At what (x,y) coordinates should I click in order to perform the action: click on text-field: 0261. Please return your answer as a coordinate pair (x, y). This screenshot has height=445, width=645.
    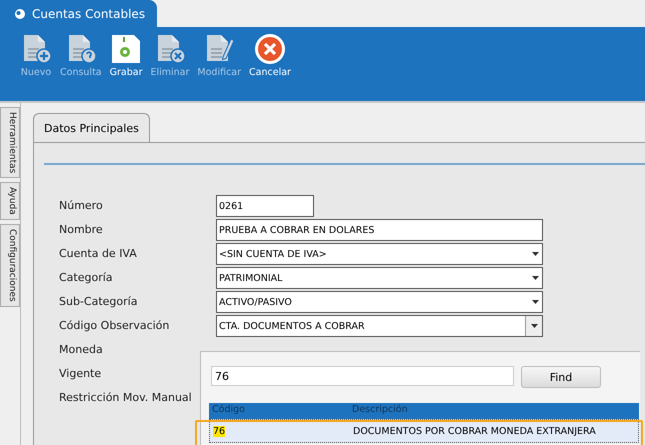
    Looking at the image, I should click on (265, 206).